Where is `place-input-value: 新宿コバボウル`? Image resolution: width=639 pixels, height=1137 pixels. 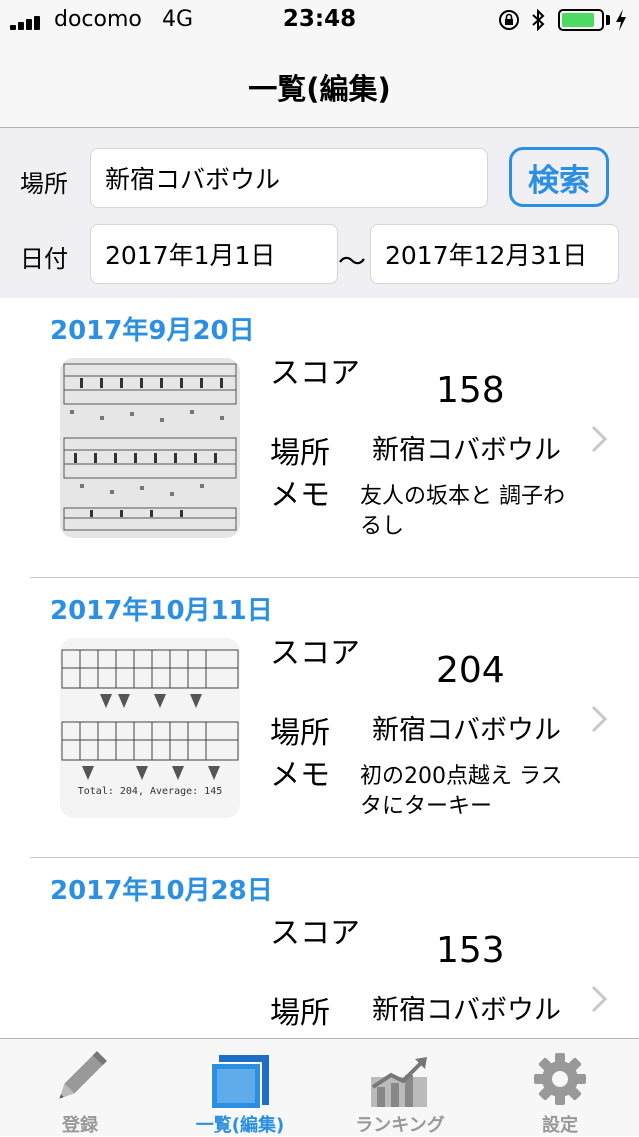
place-input-value: 新宿コバボウル is located at coordinates (193, 179).